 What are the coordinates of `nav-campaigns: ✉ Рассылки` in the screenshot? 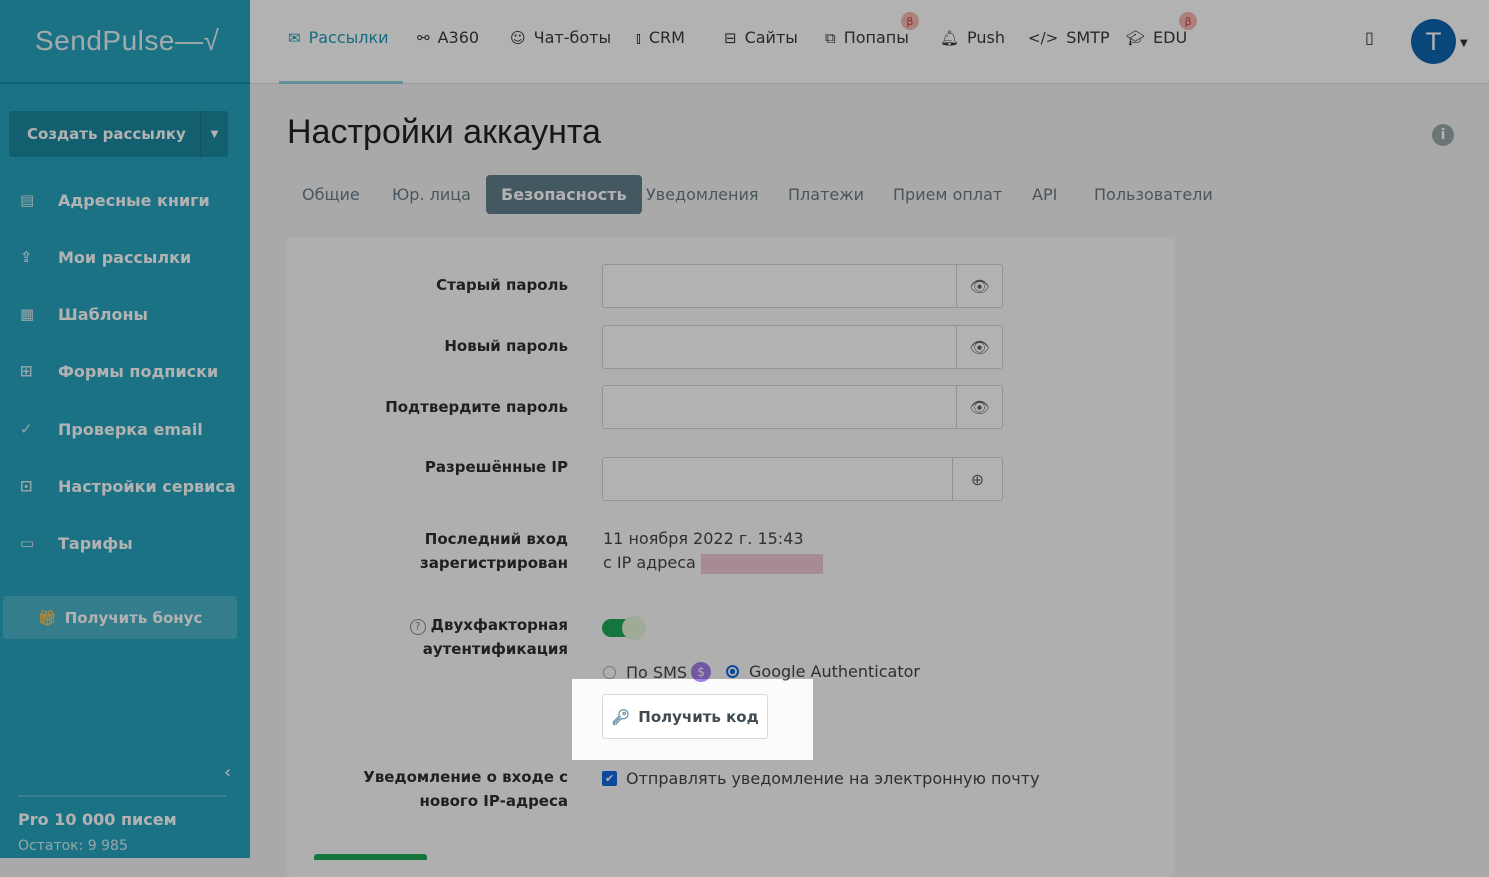 It's located at (338, 37).